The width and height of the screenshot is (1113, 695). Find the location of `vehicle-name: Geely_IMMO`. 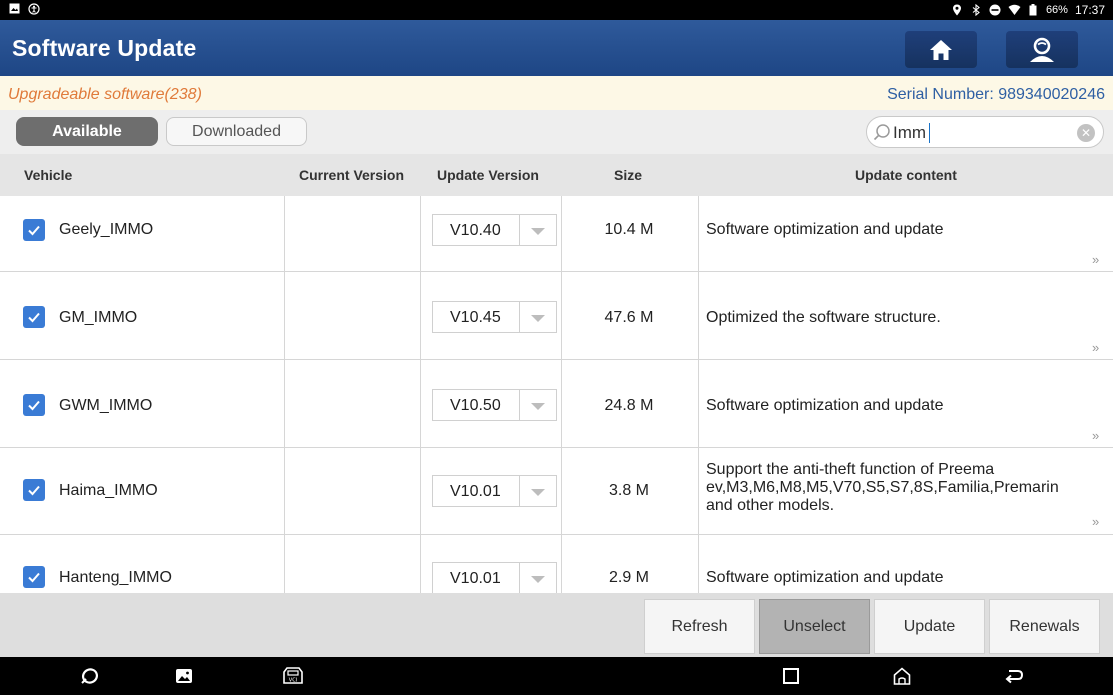

vehicle-name: Geely_IMMO is located at coordinates (106, 229).